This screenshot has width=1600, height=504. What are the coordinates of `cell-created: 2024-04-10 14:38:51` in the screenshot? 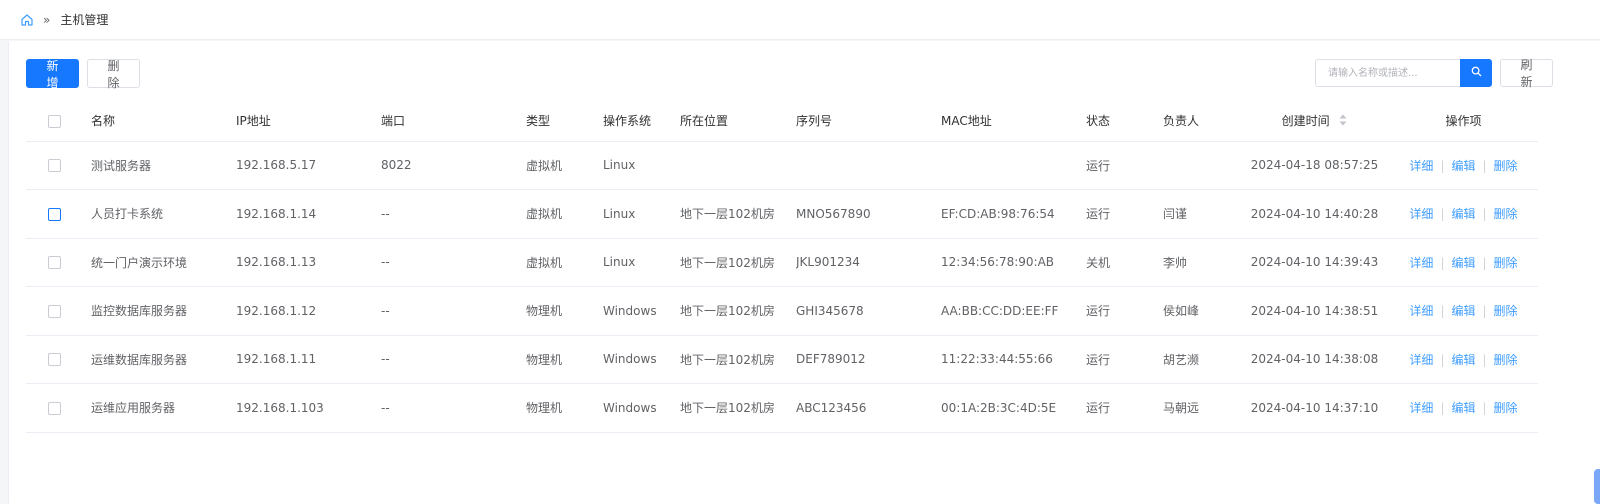 It's located at (1314, 311).